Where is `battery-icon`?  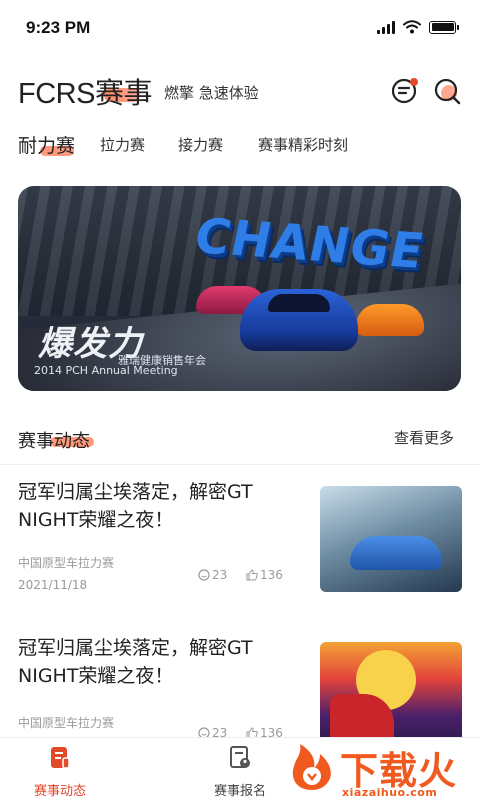 battery-icon is located at coordinates (444, 27).